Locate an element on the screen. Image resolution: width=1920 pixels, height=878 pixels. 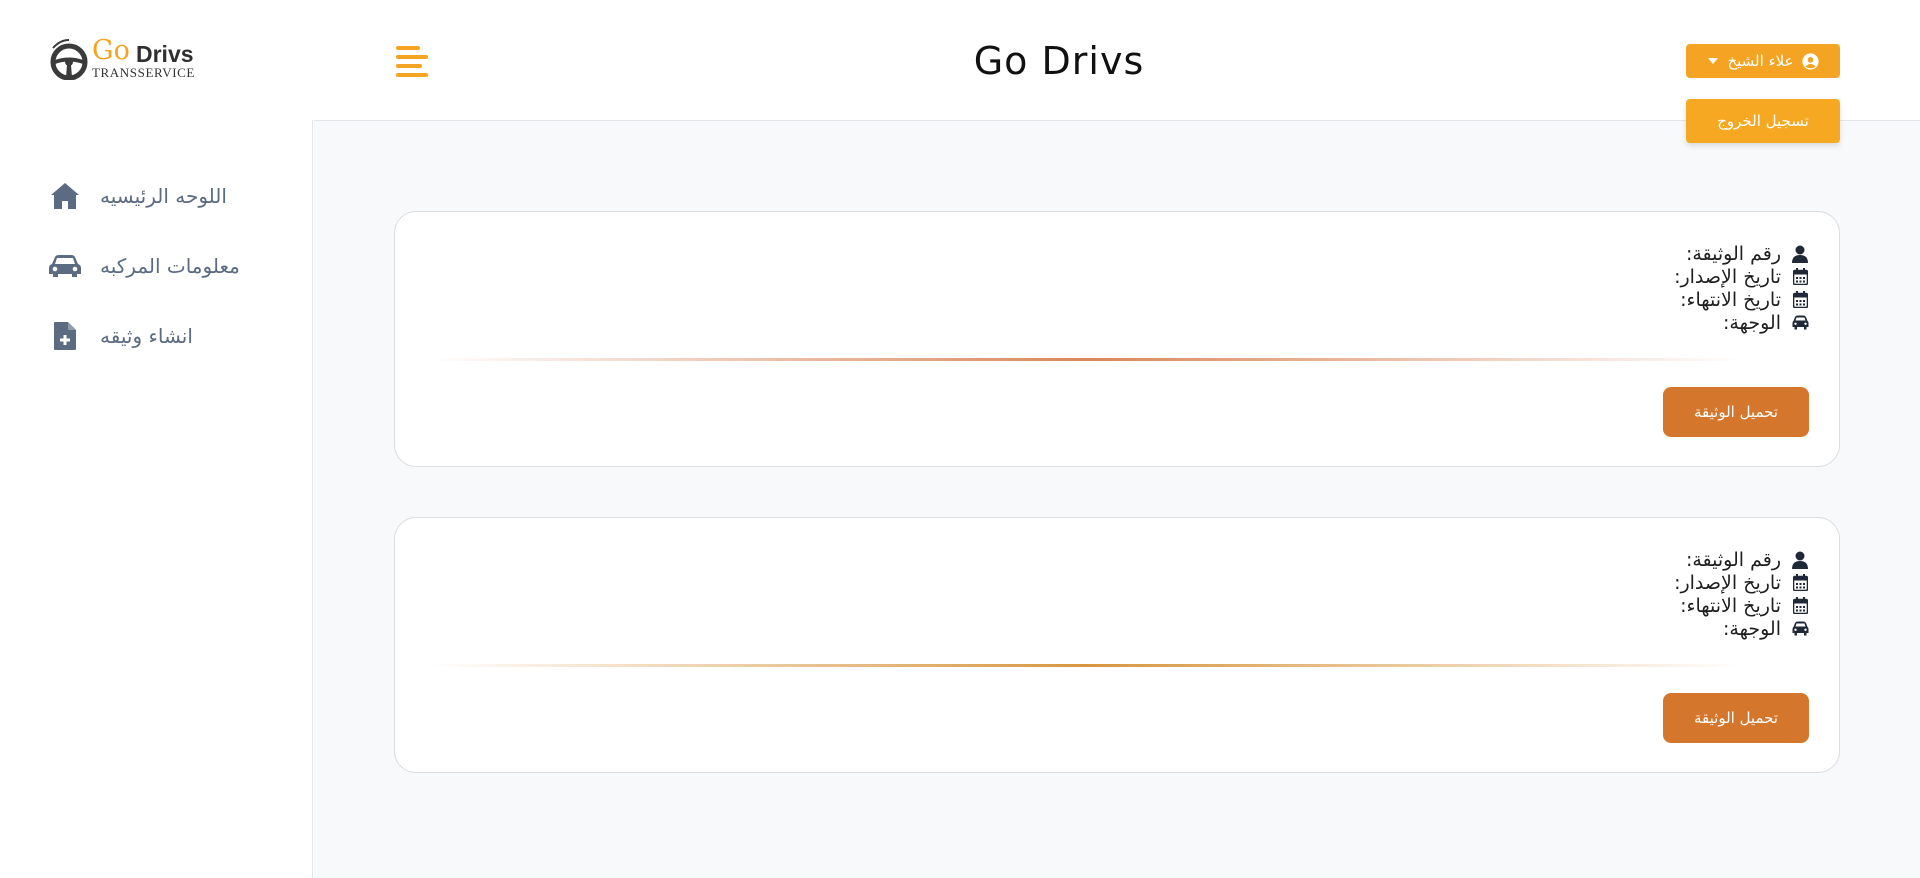
caret-down-icon is located at coordinates (1713, 61).